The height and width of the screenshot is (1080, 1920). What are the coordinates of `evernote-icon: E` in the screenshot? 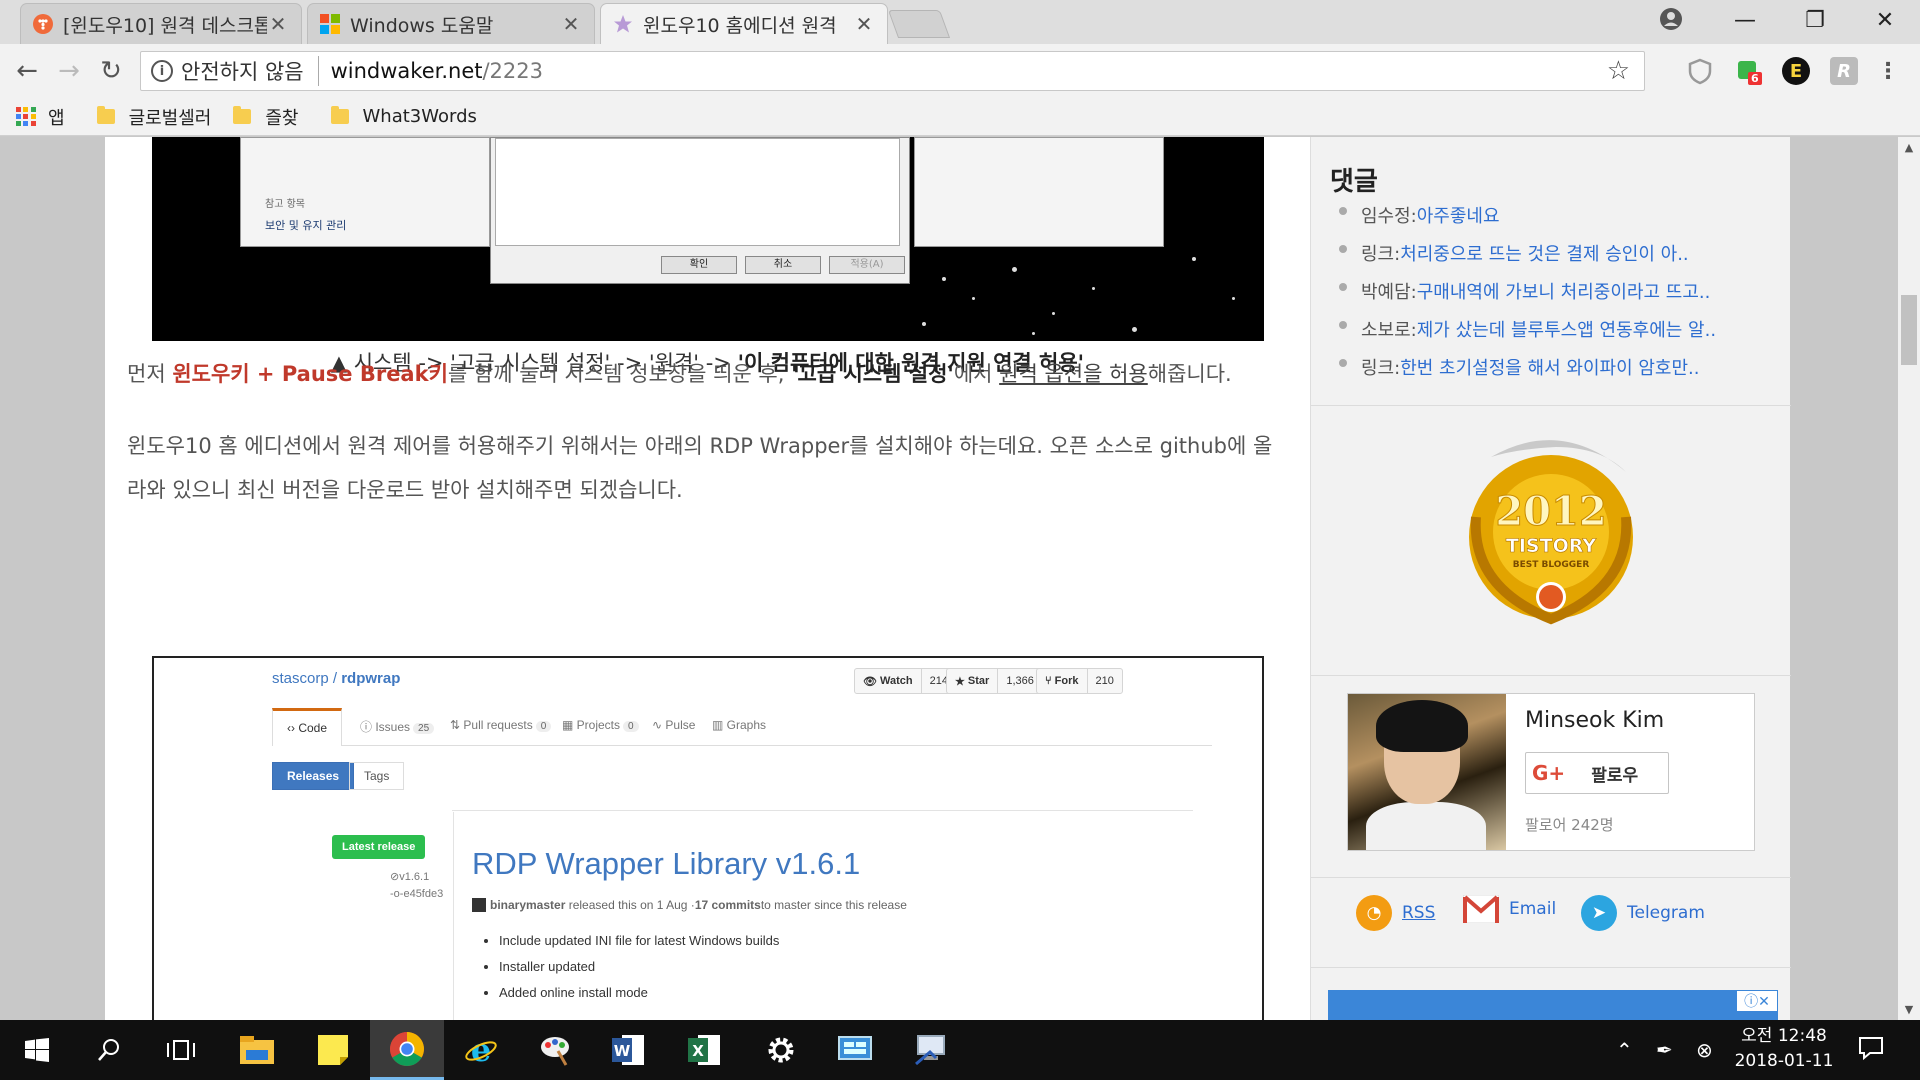 It's located at (1796, 71).